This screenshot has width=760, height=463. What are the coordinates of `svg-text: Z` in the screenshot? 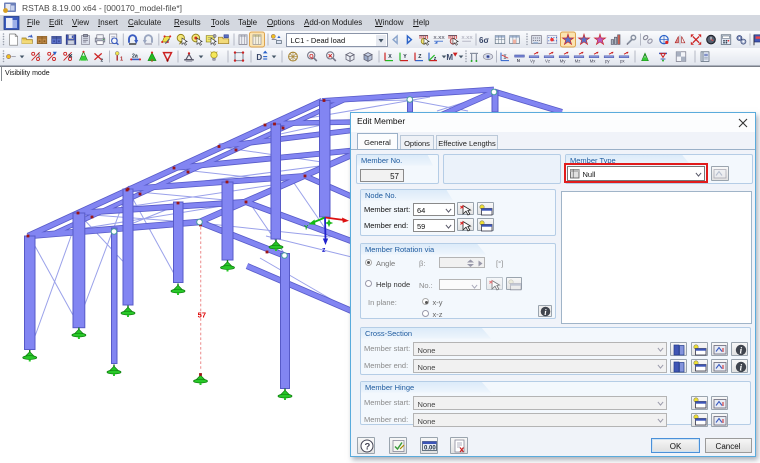 It's located at (420, 57).